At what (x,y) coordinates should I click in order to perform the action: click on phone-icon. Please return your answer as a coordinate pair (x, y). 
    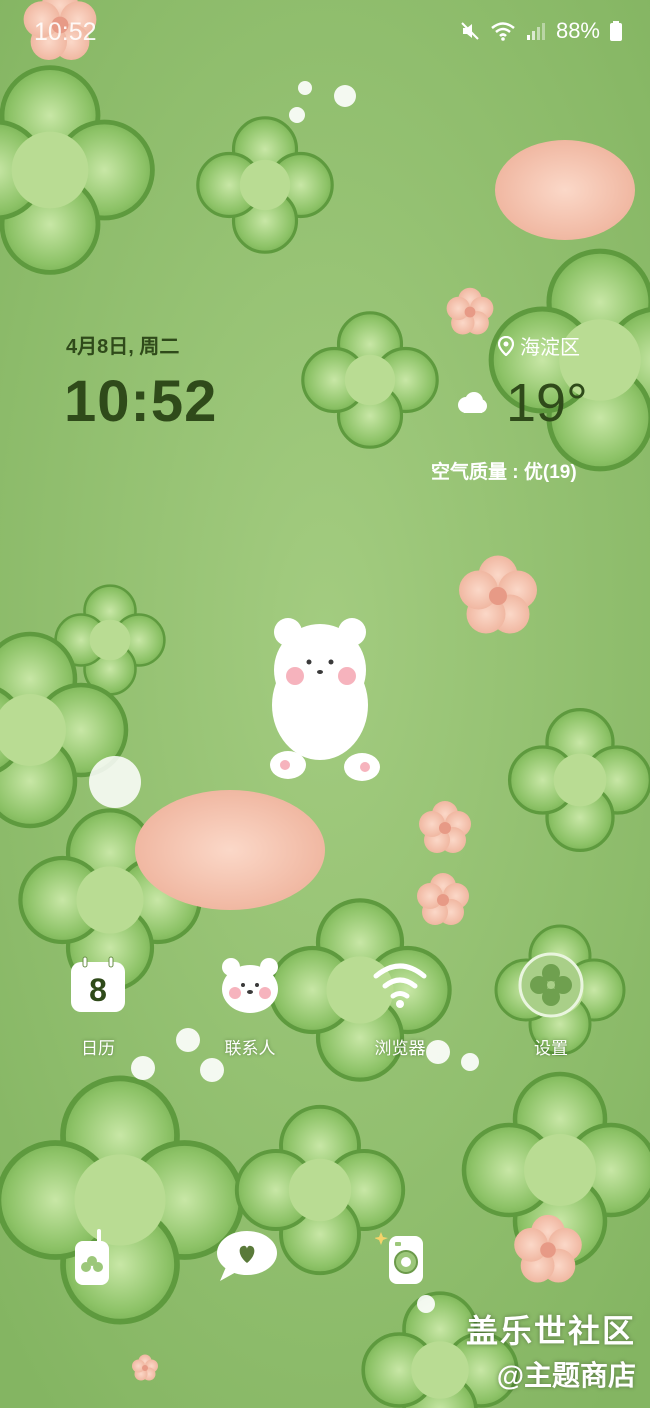
    Looking at the image, I should click on (92, 1257).